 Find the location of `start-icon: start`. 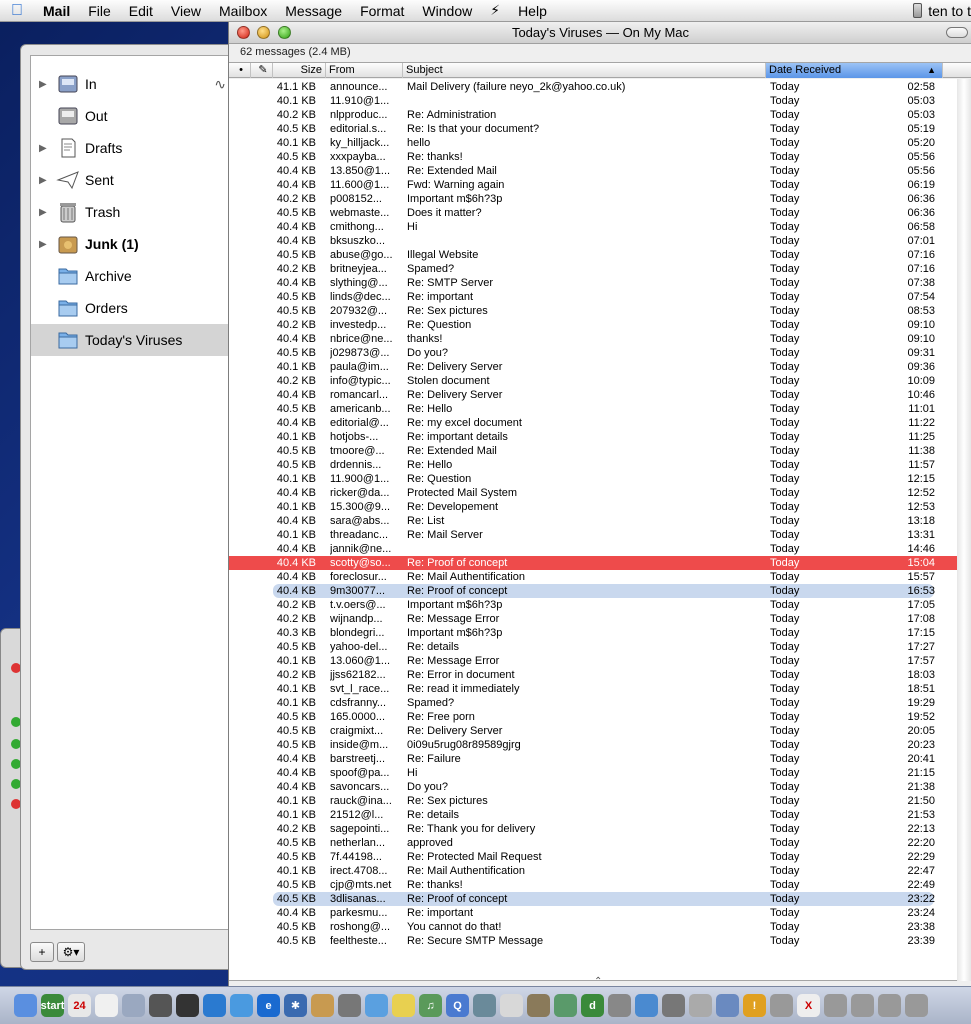

start-icon: start is located at coordinates (52, 1005).